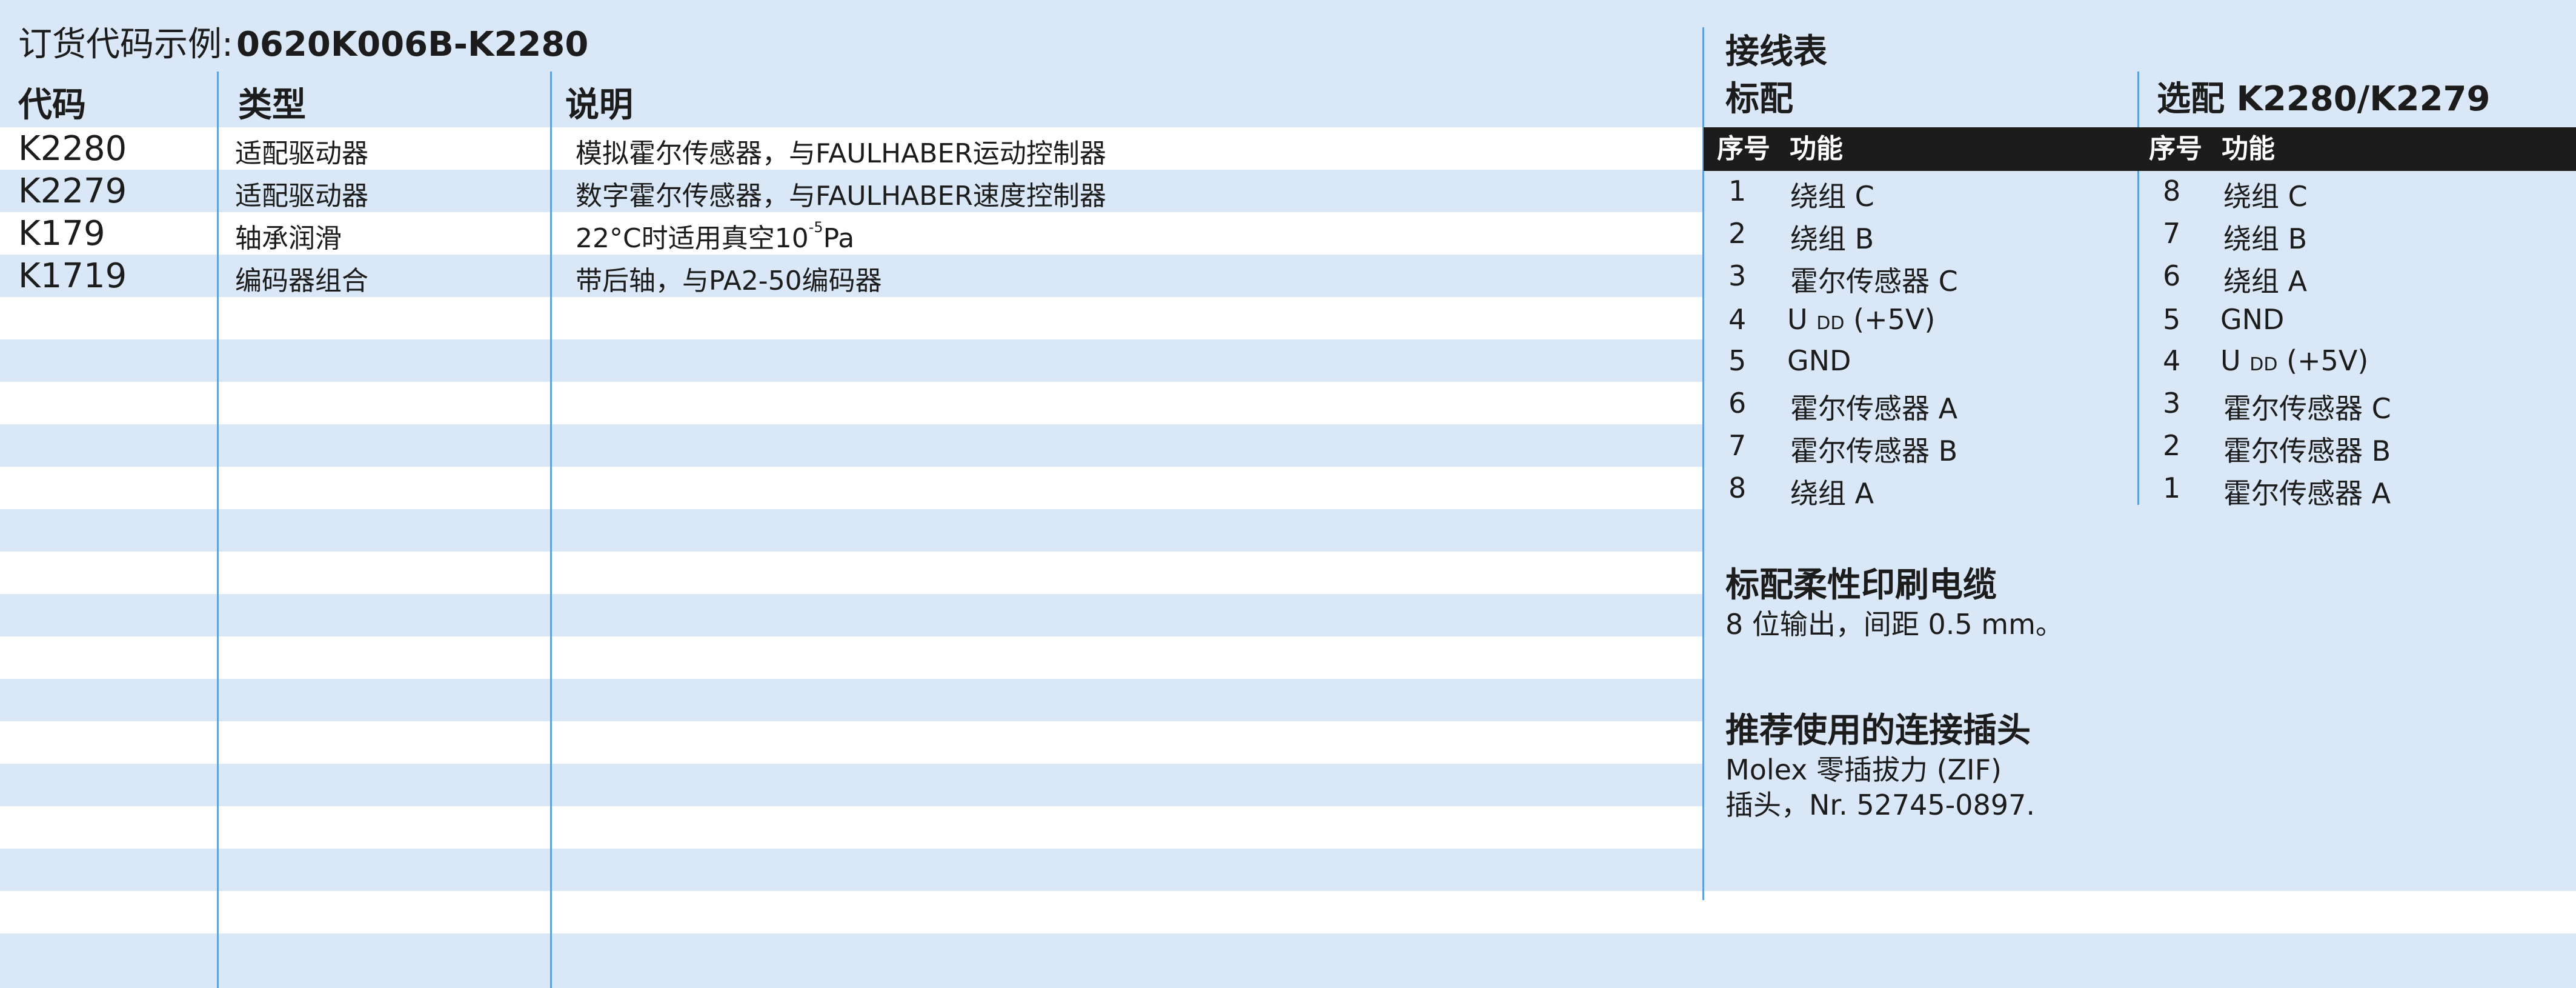 This screenshot has width=2576, height=988. Describe the element at coordinates (2140, 149) in the screenshot. I see `wiring-header-bar: 序号 功能 序号 功能` at that location.